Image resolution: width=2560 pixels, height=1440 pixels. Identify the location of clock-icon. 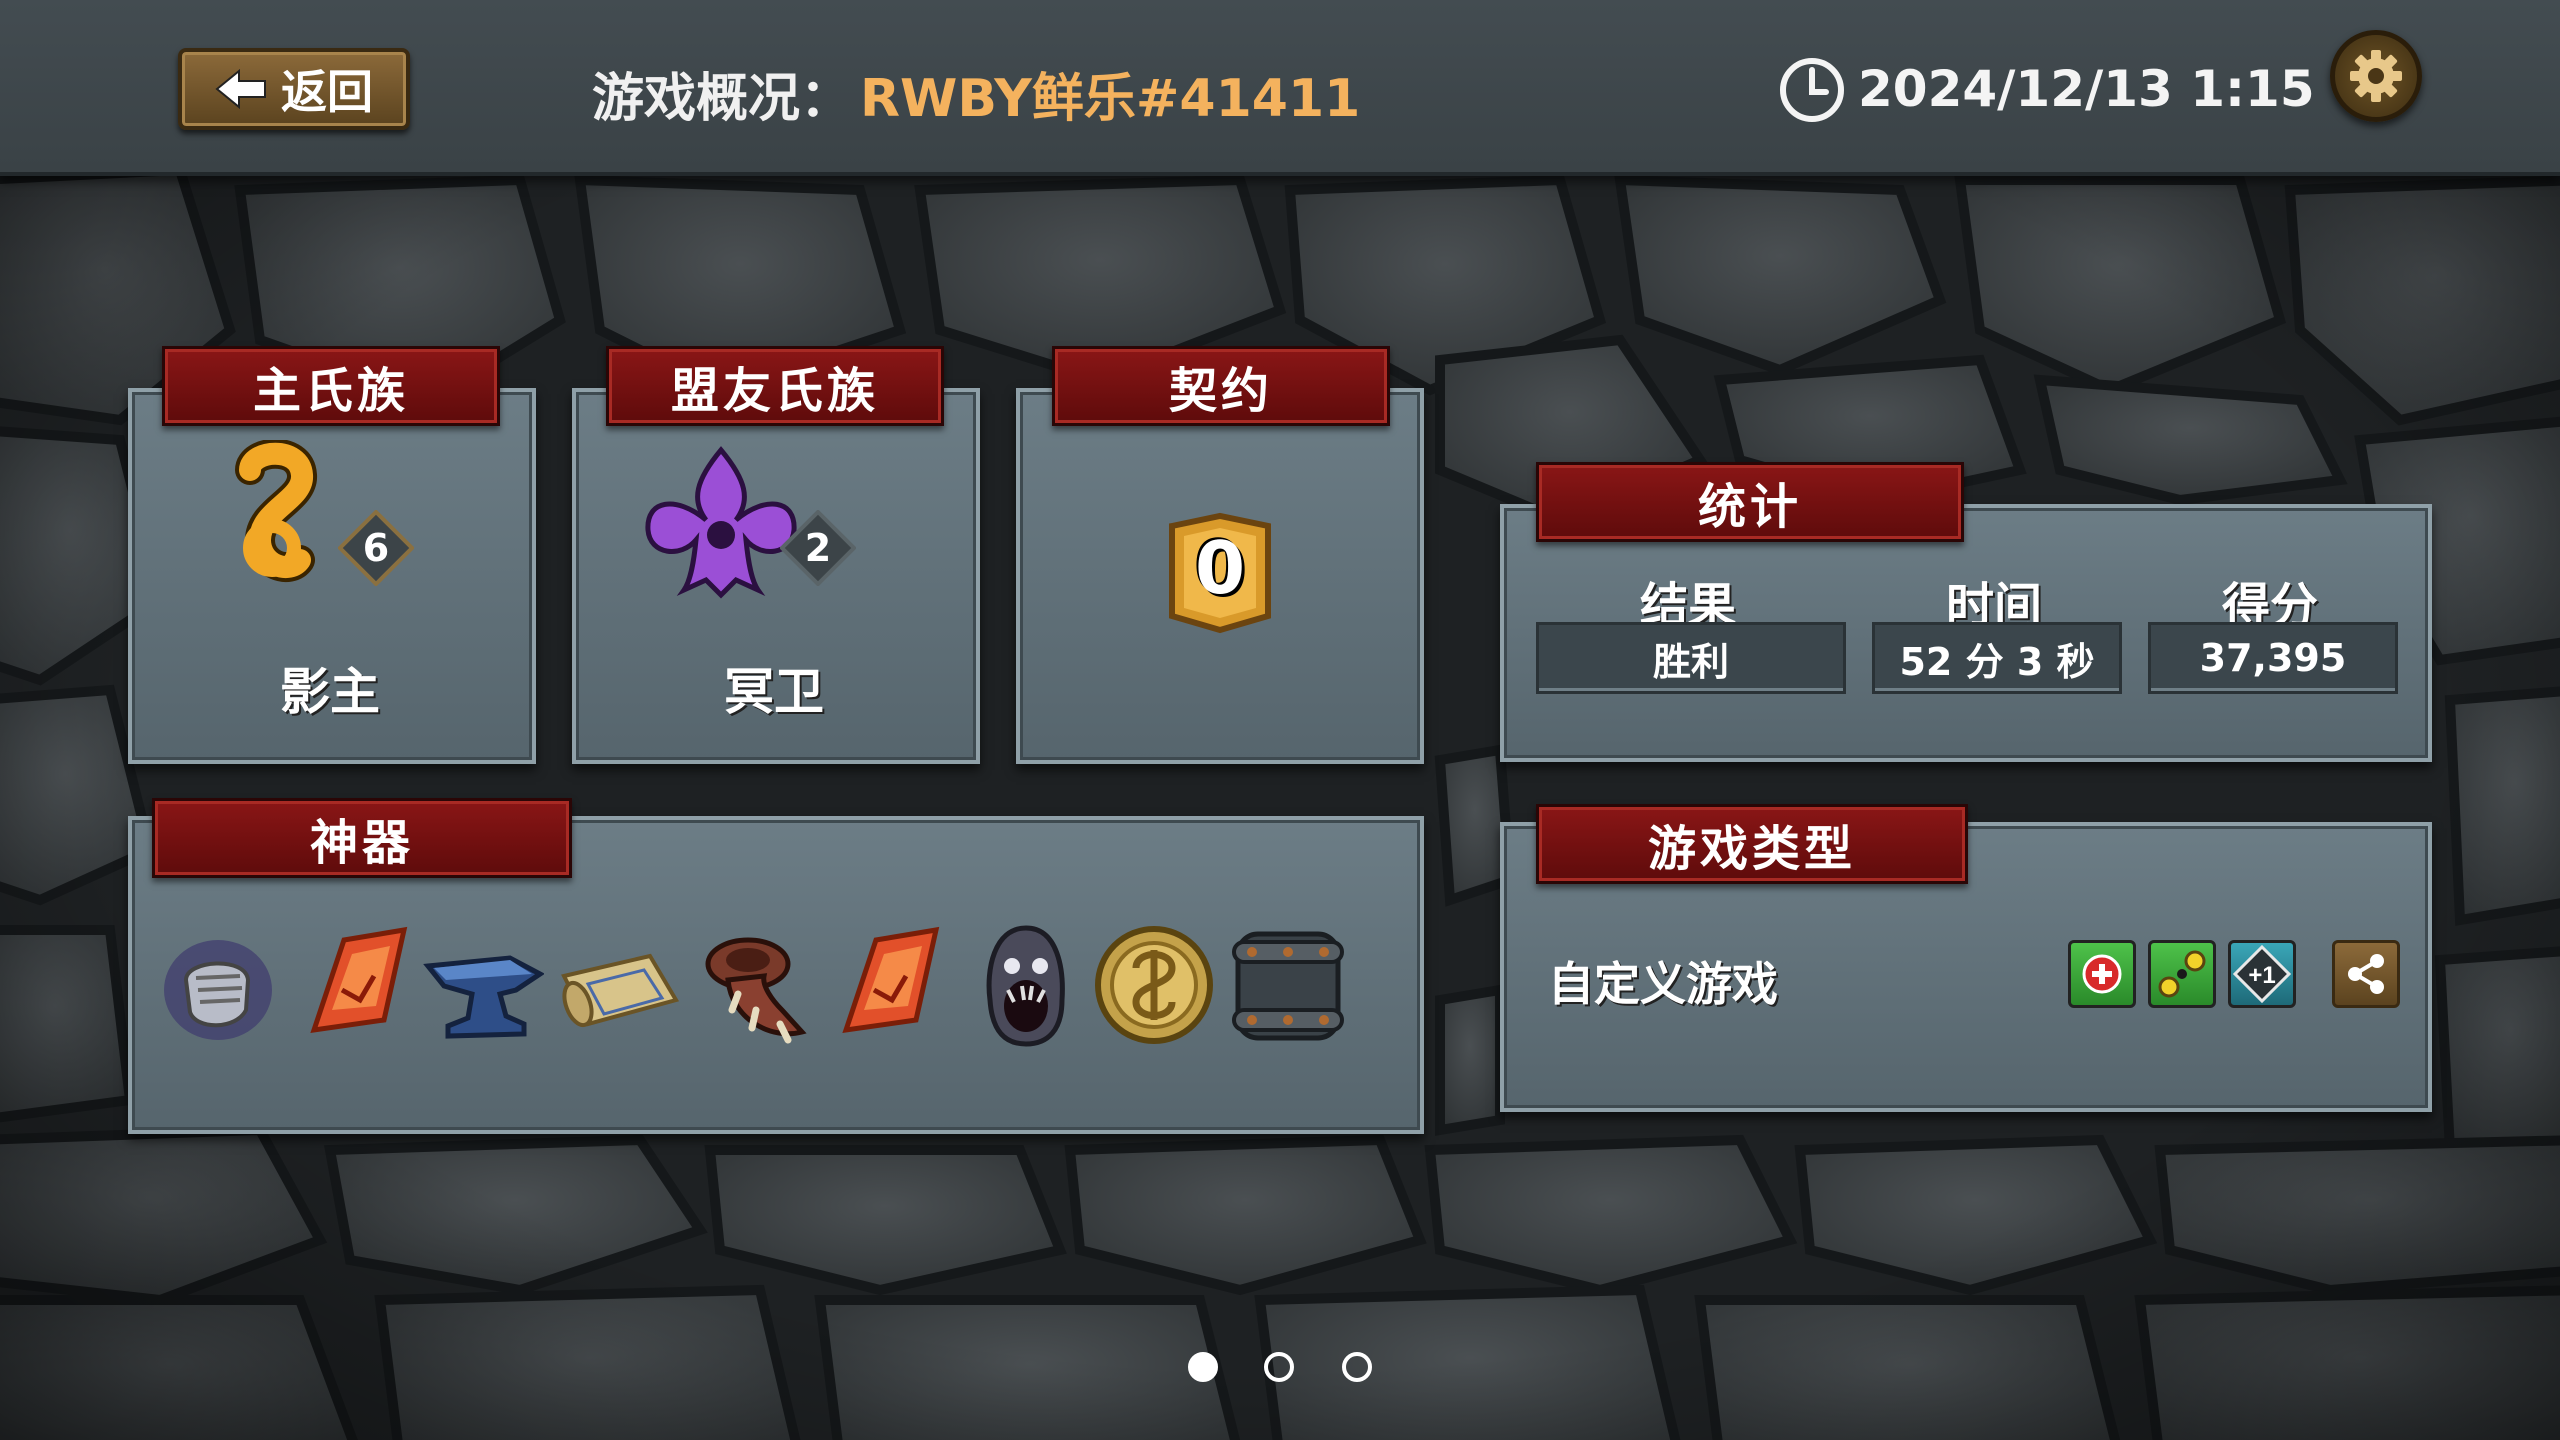
(1812, 90).